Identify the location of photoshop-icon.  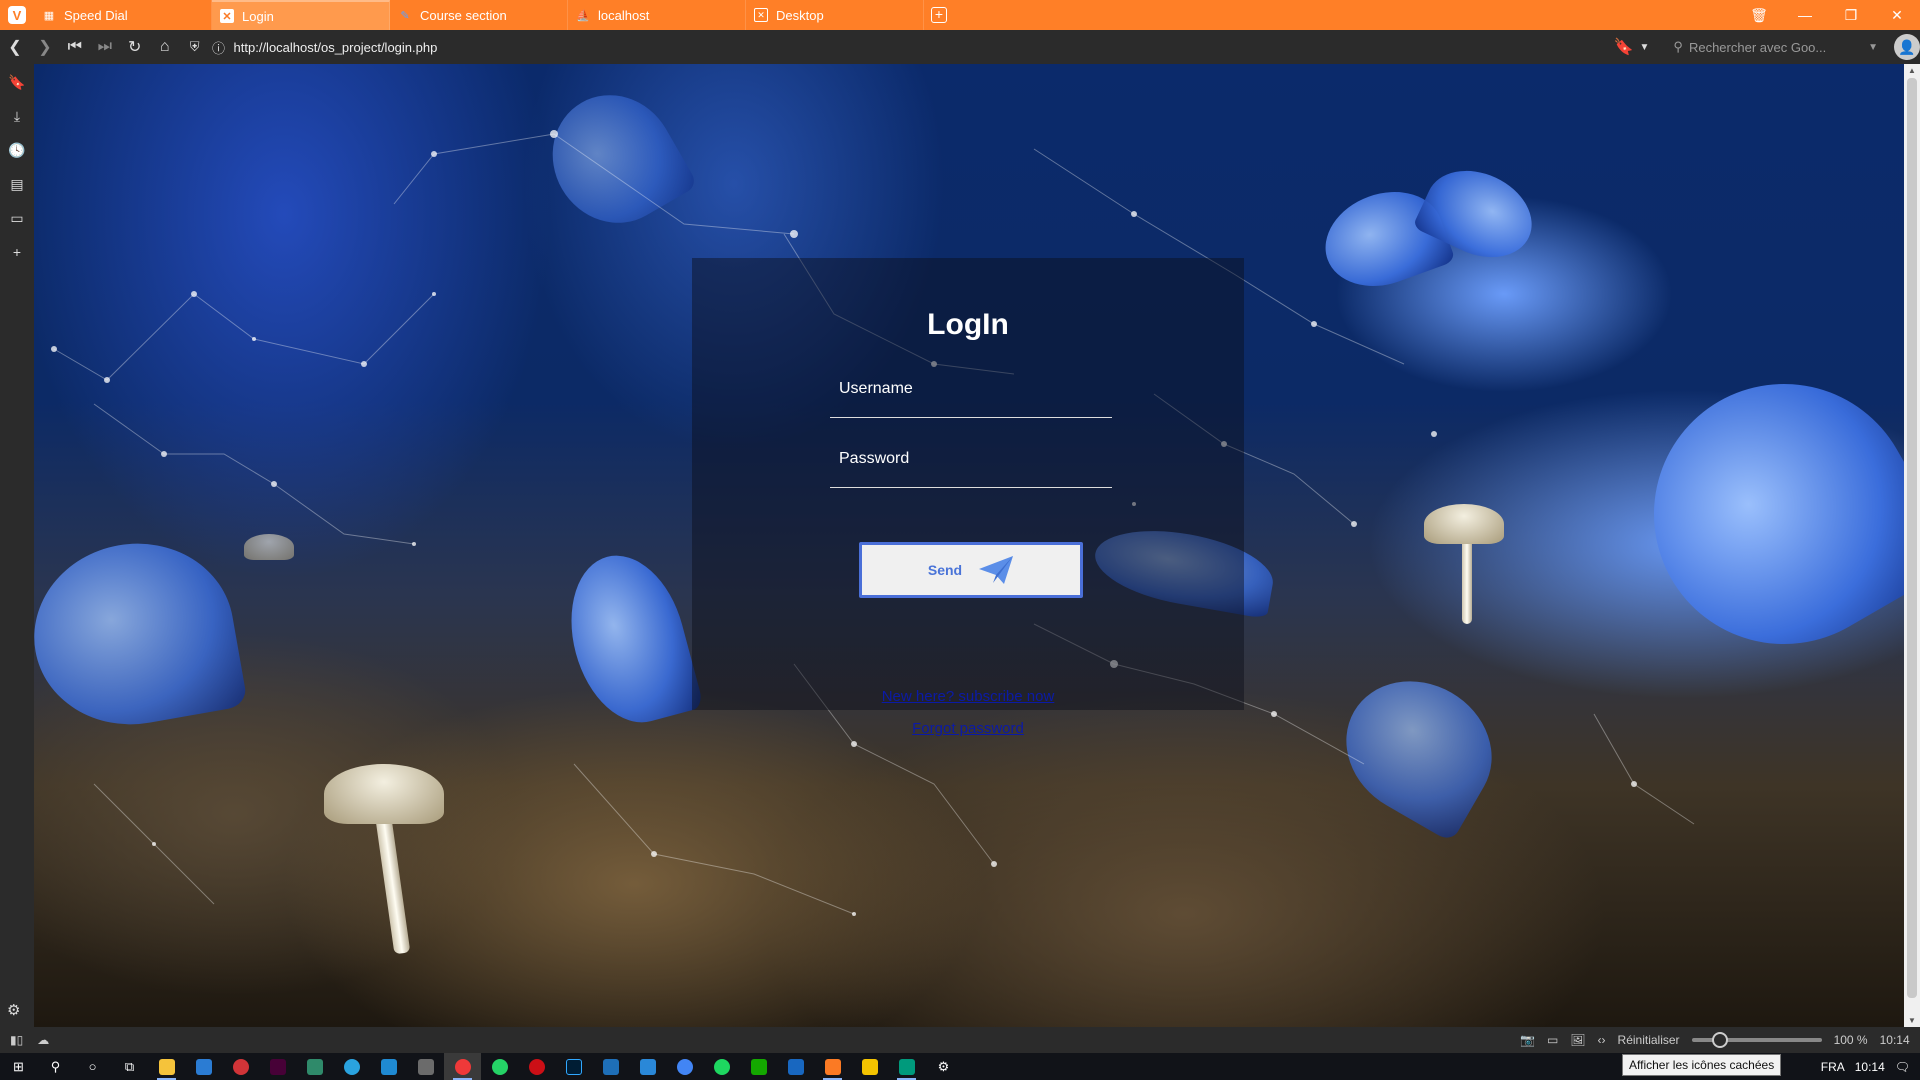
(573, 1066).